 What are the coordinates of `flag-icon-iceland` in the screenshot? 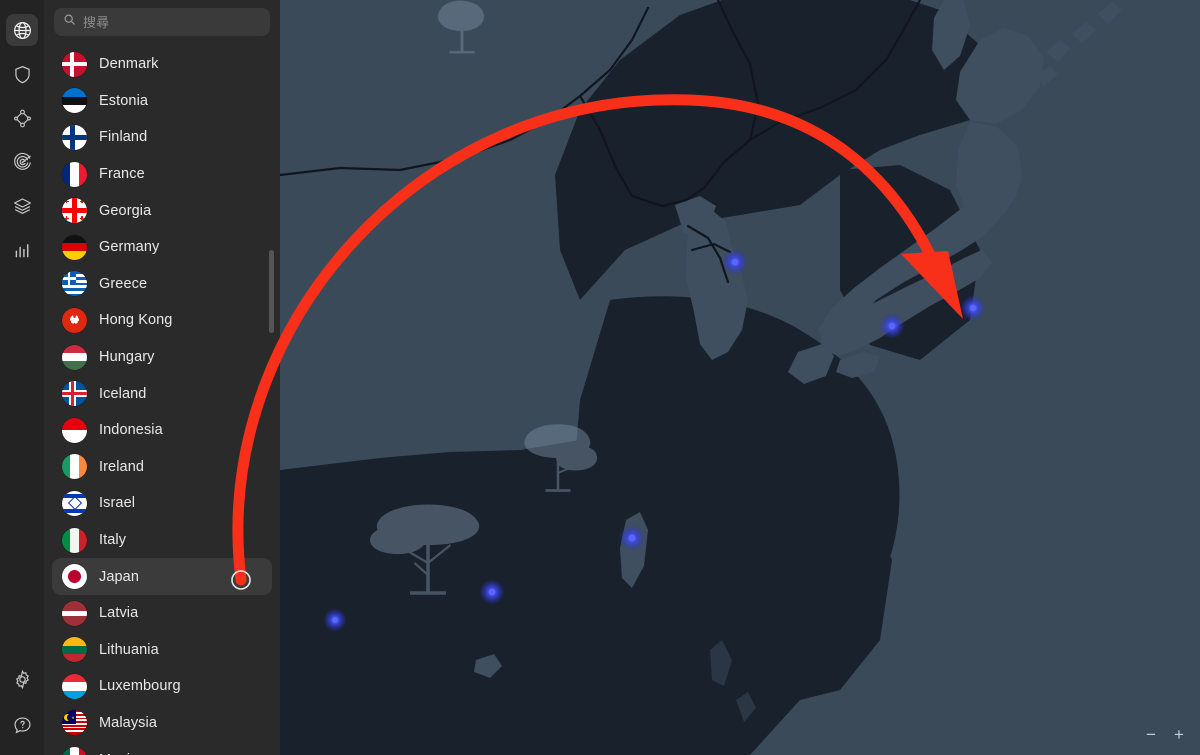 It's located at (74, 394).